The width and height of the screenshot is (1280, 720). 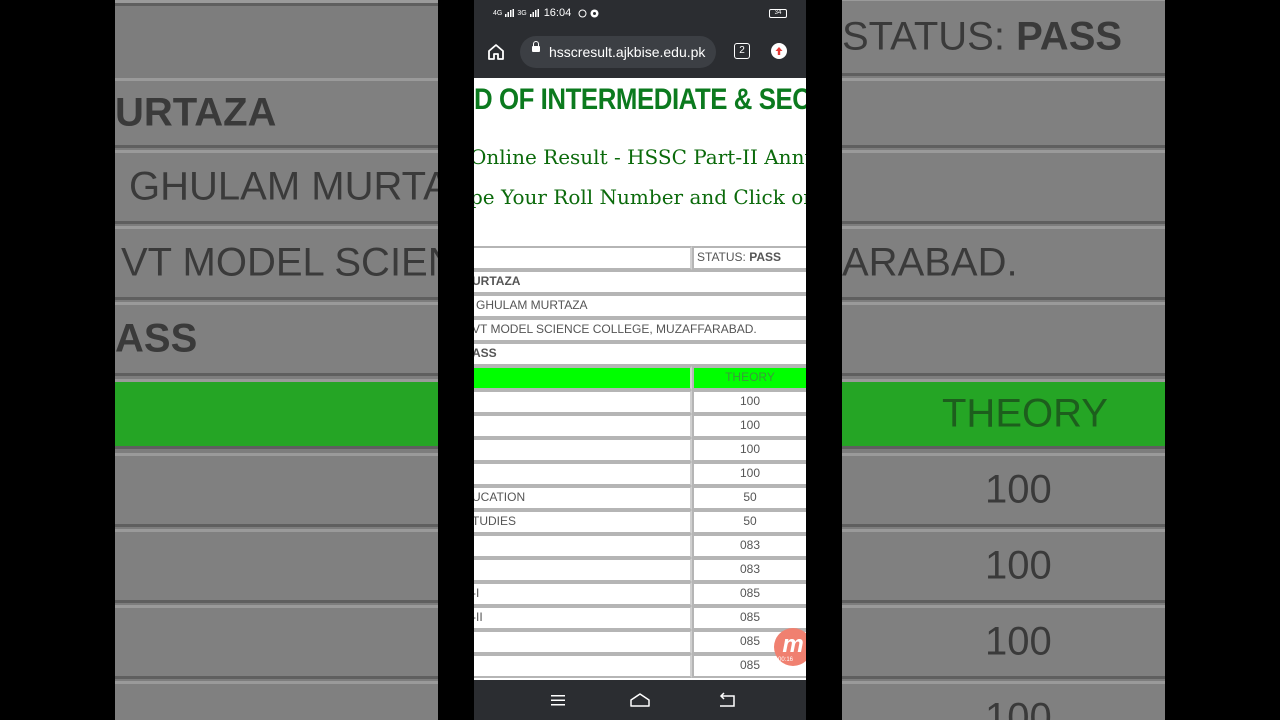 I want to click on result-heading: Online Result - HSSC Part-II Annua, so click(x=640, y=157).